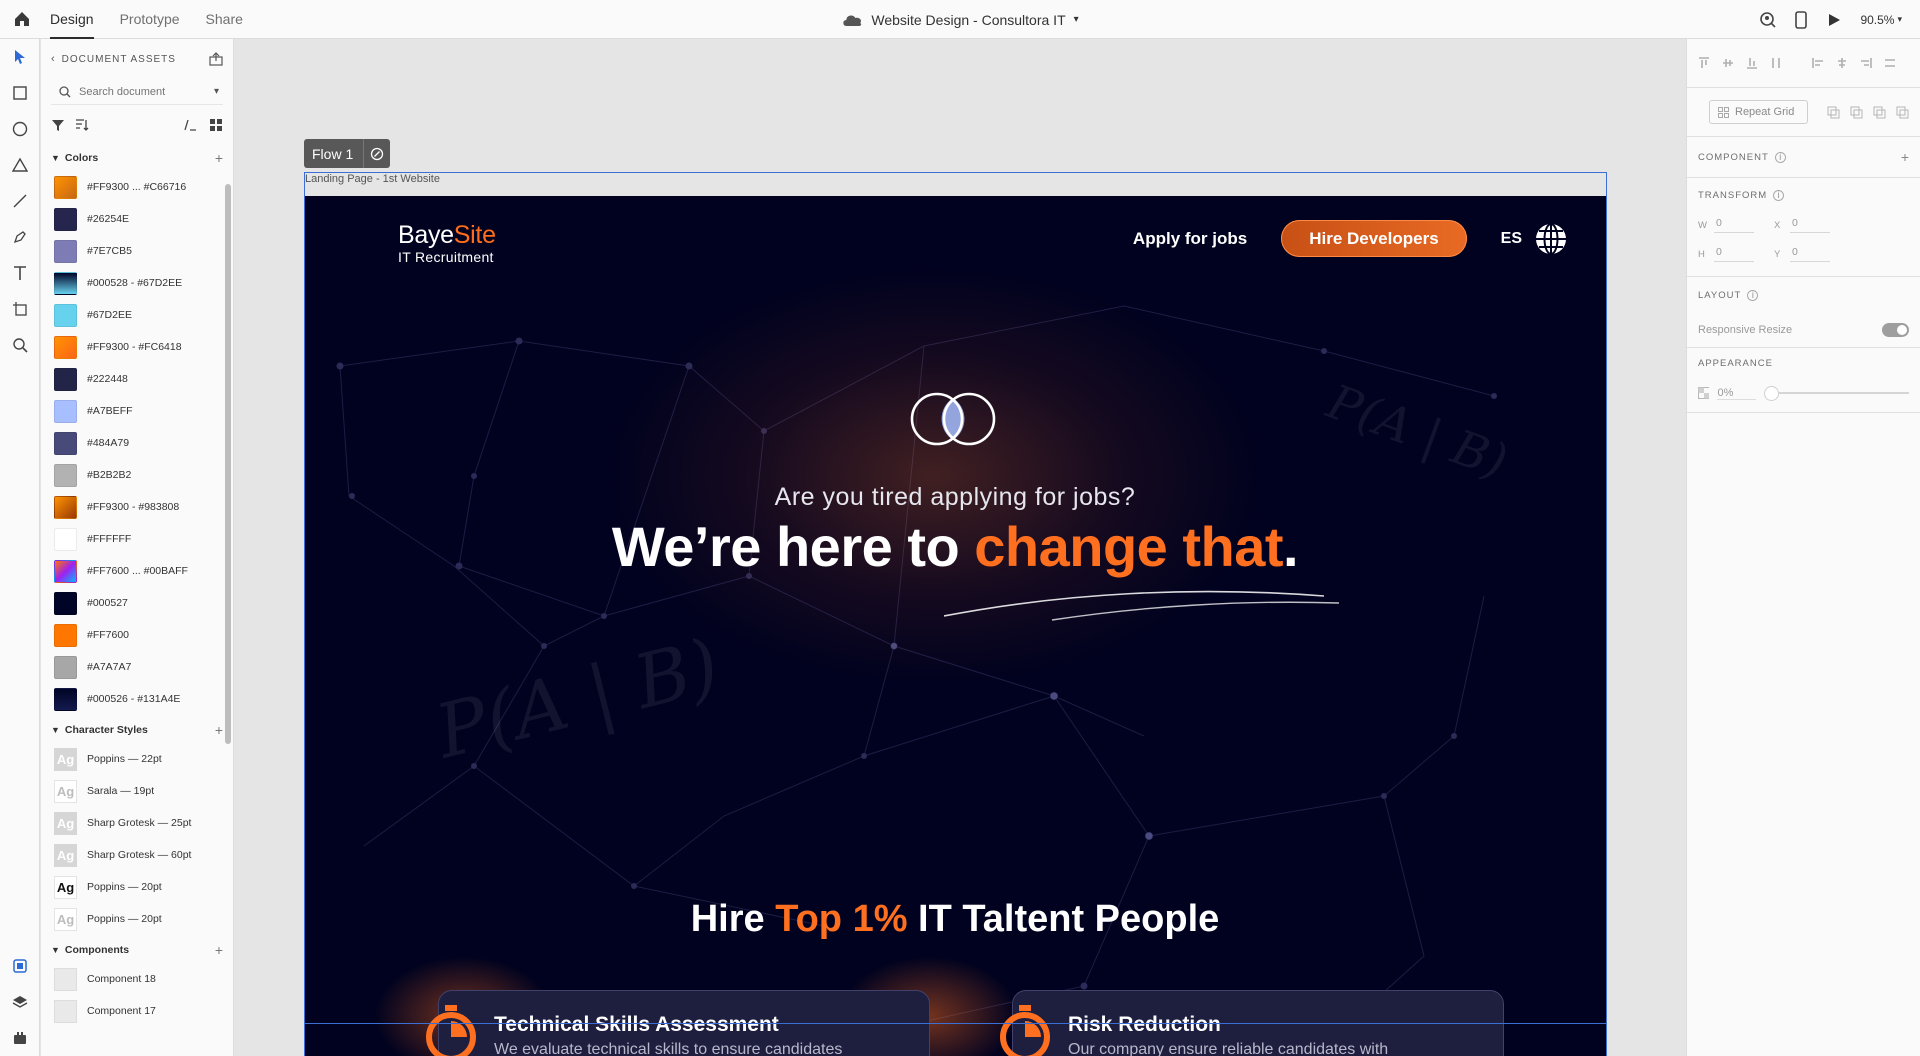 The height and width of the screenshot is (1056, 1920). Describe the element at coordinates (72, 19) in the screenshot. I see `tab-design: Design` at that location.